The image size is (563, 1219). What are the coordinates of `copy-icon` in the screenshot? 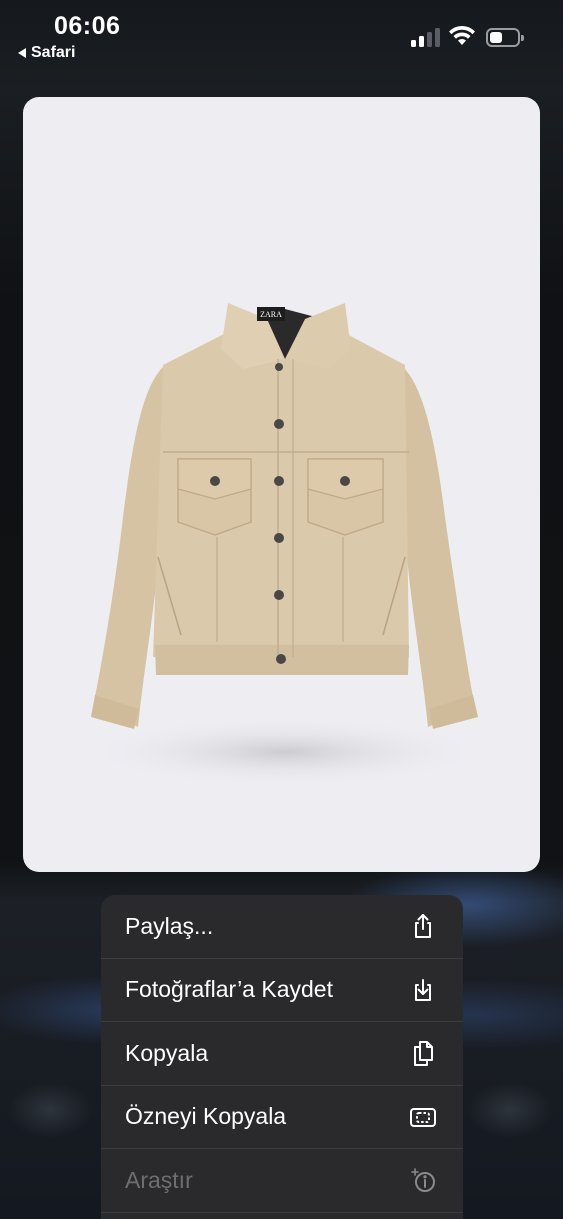 It's located at (423, 1053).